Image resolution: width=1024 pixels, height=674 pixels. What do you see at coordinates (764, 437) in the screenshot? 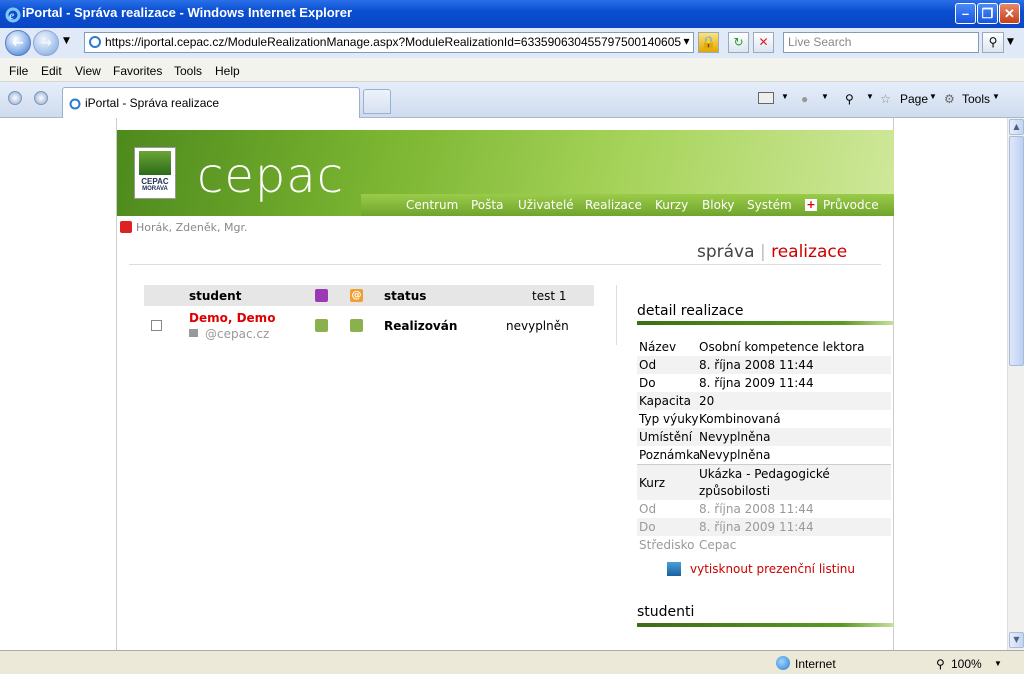
I see `detail-row: Umístění Nevyplněna` at bounding box center [764, 437].